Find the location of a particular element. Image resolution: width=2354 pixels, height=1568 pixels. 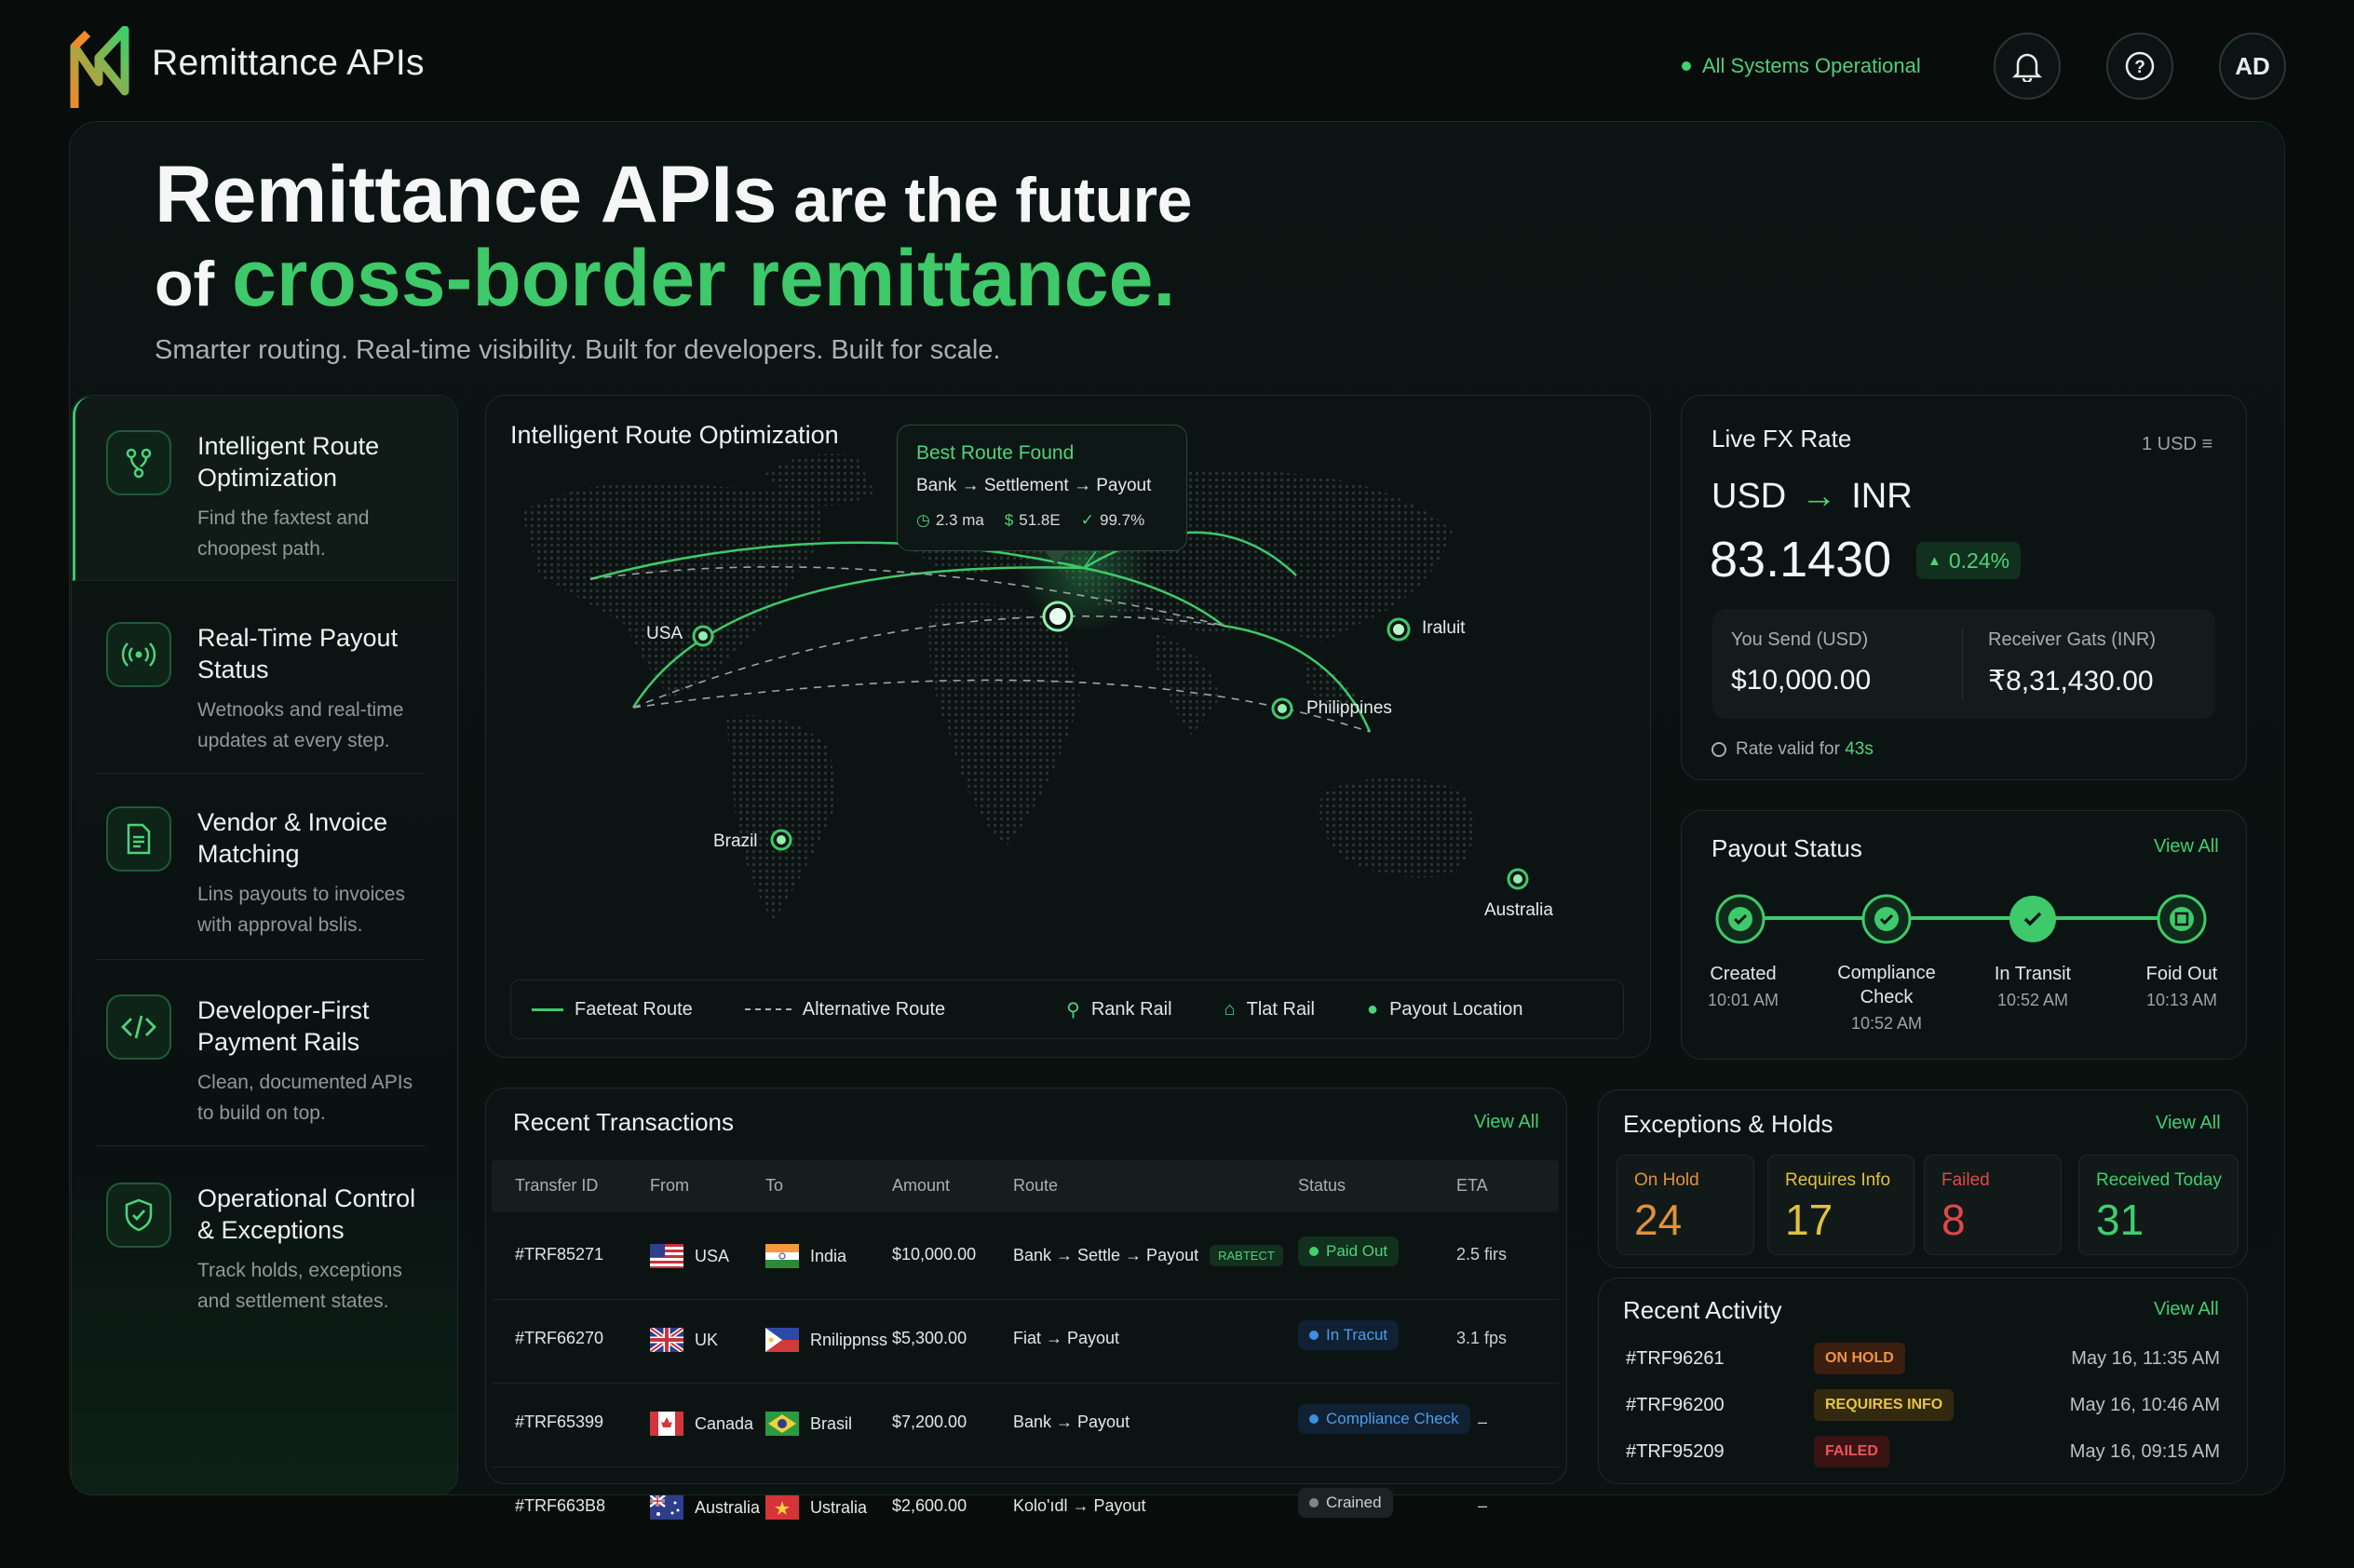

document-icon is located at coordinates (138, 839).